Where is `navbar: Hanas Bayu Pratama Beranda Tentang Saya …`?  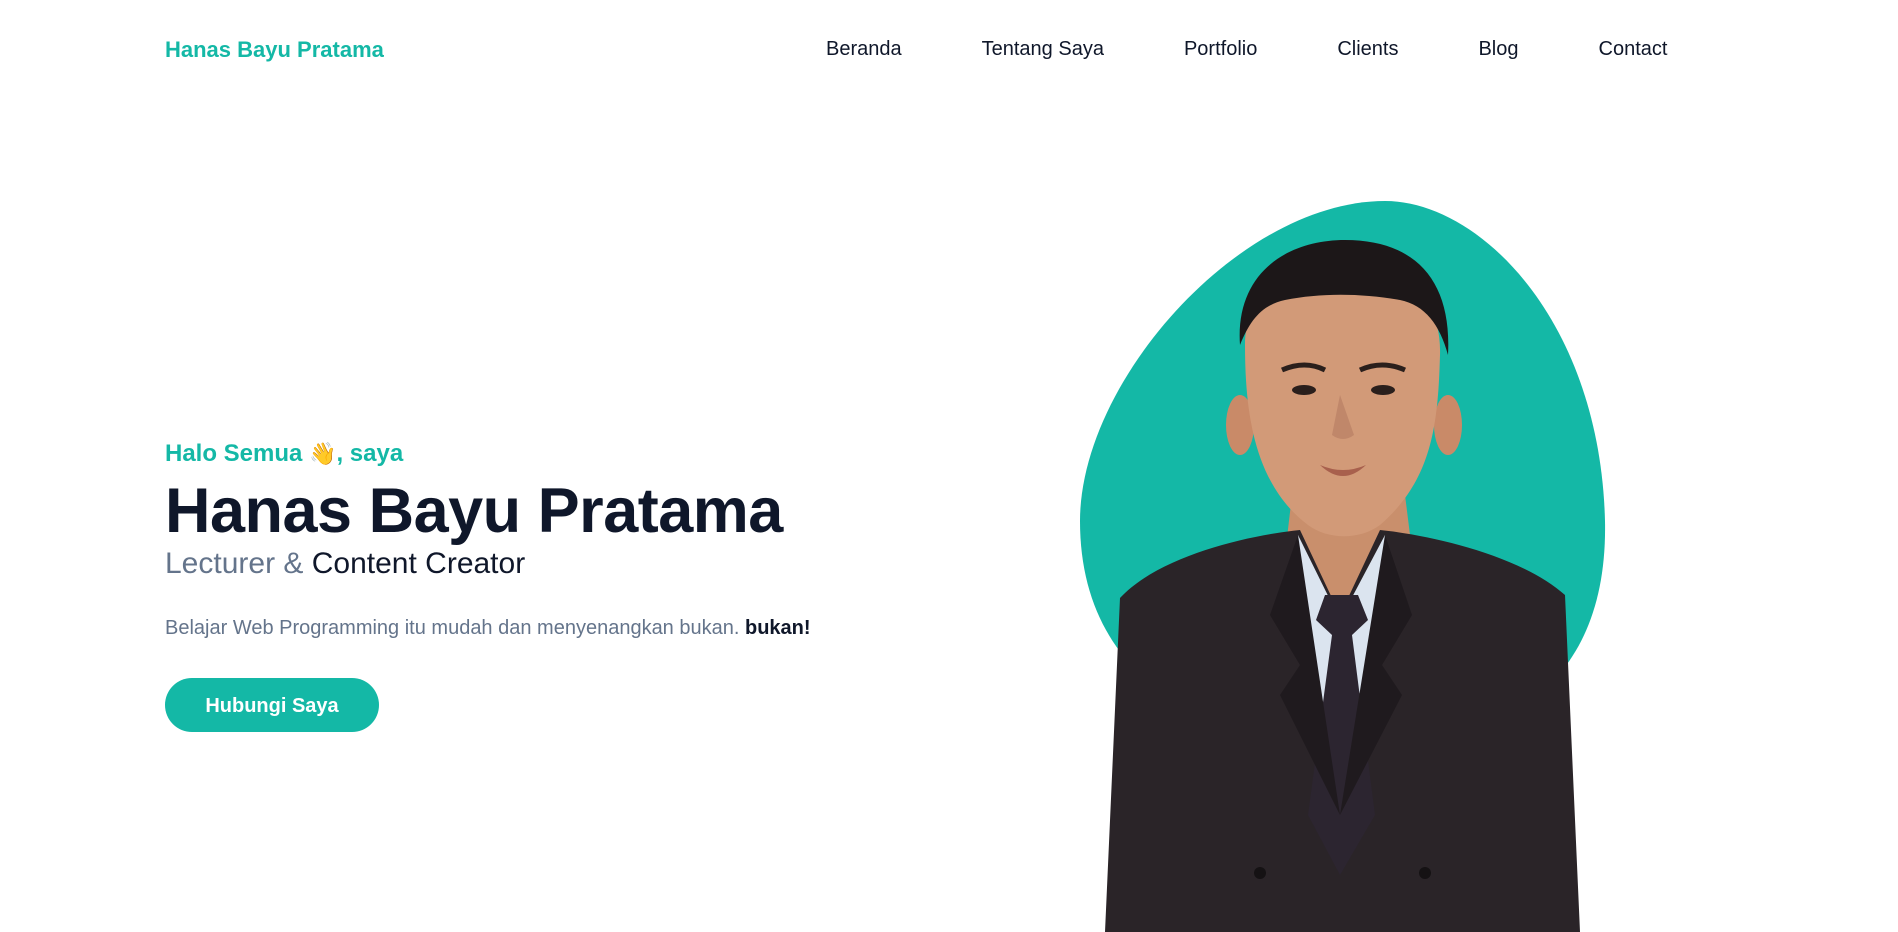
navbar: Hanas Bayu Pratama Beranda Tentang Saya … is located at coordinates (949, 50).